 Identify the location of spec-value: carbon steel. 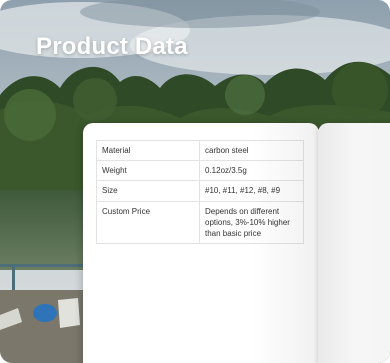
(251, 150).